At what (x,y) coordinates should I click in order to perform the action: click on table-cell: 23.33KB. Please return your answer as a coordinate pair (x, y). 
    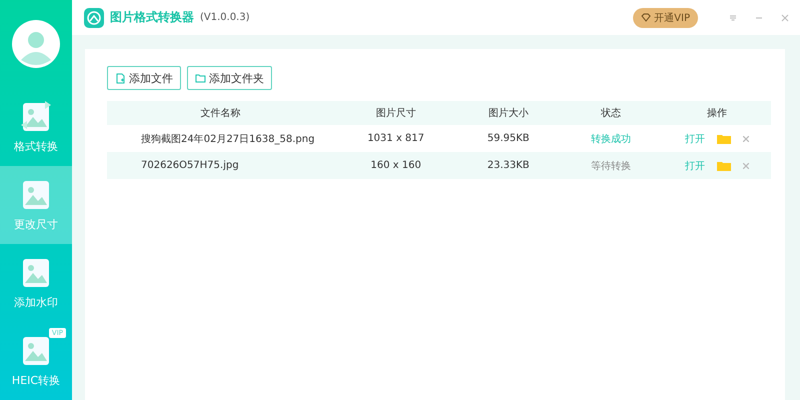
    Looking at the image, I should click on (508, 165).